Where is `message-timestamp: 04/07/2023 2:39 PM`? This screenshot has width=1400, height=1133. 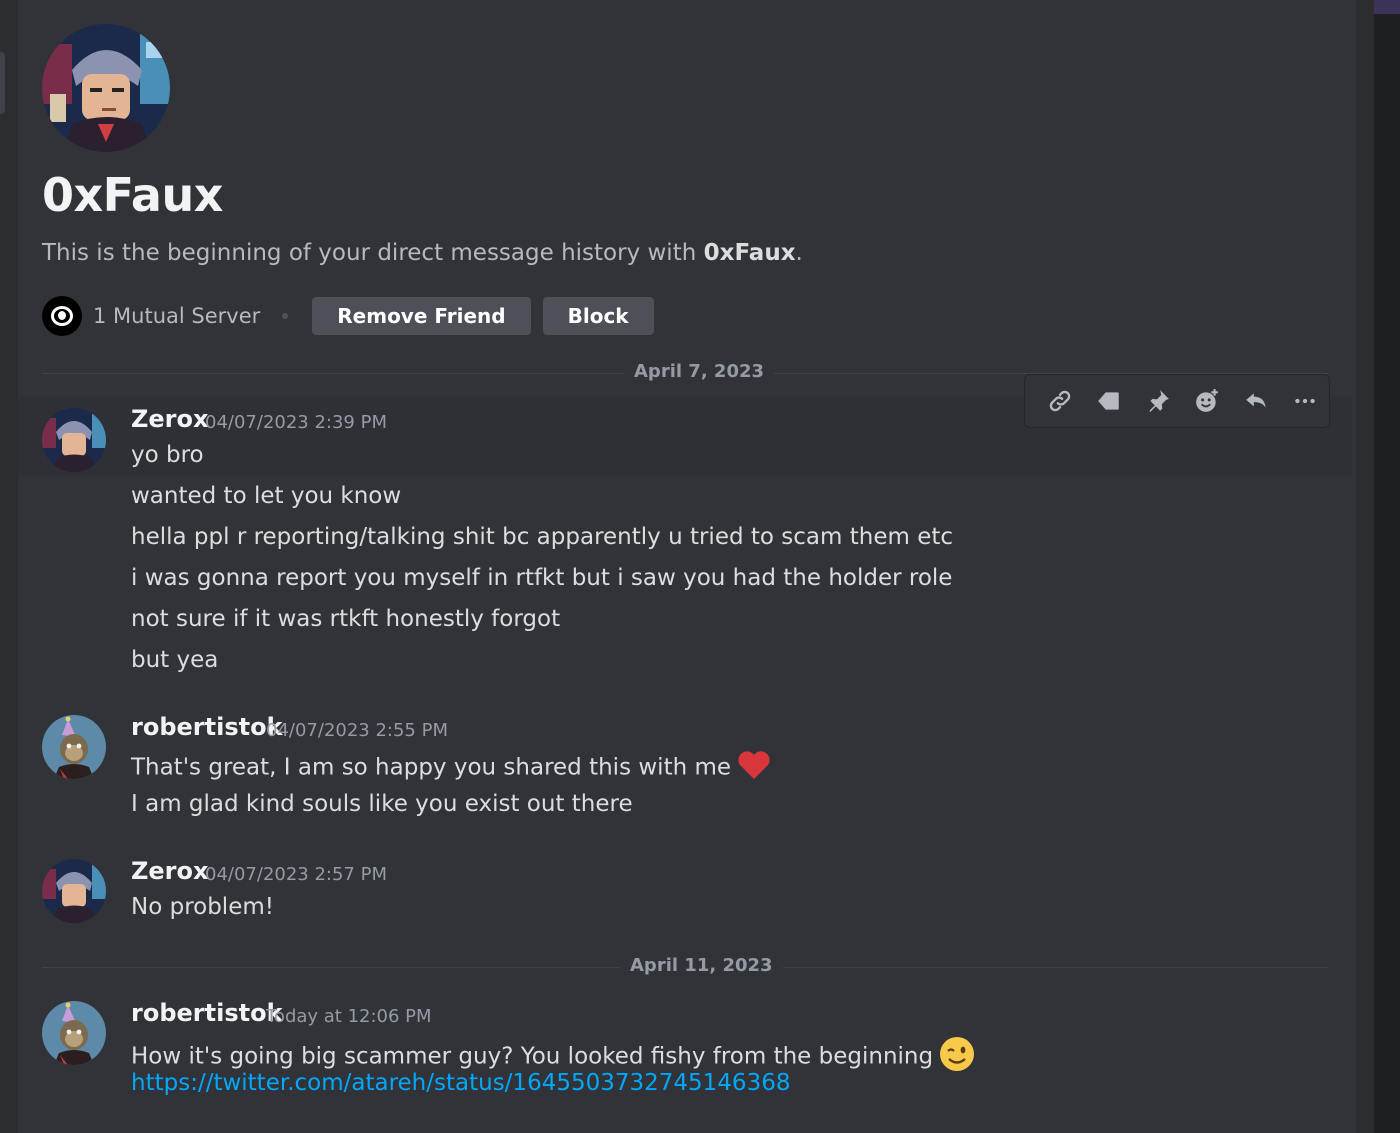 message-timestamp: 04/07/2023 2:39 PM is located at coordinates (296, 422).